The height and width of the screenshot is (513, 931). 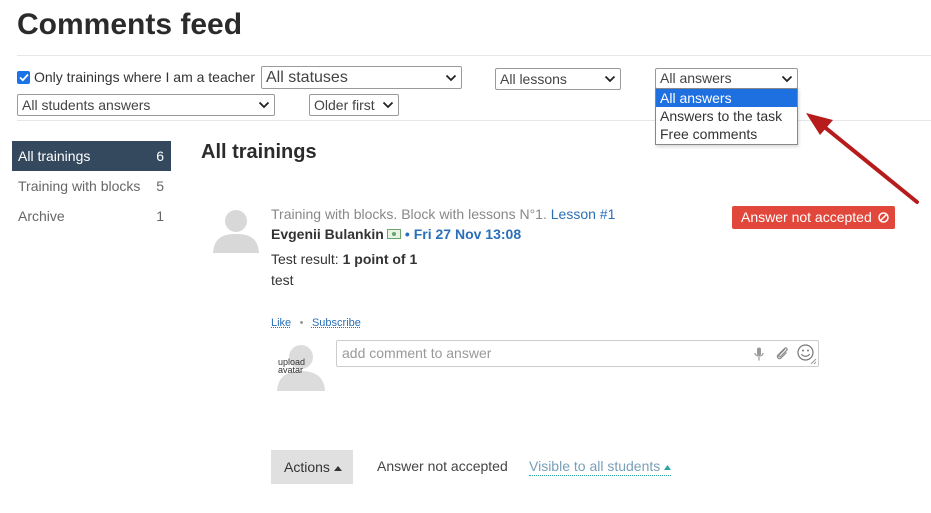 What do you see at coordinates (759, 354) in the screenshot?
I see `microphone-icon` at bounding box center [759, 354].